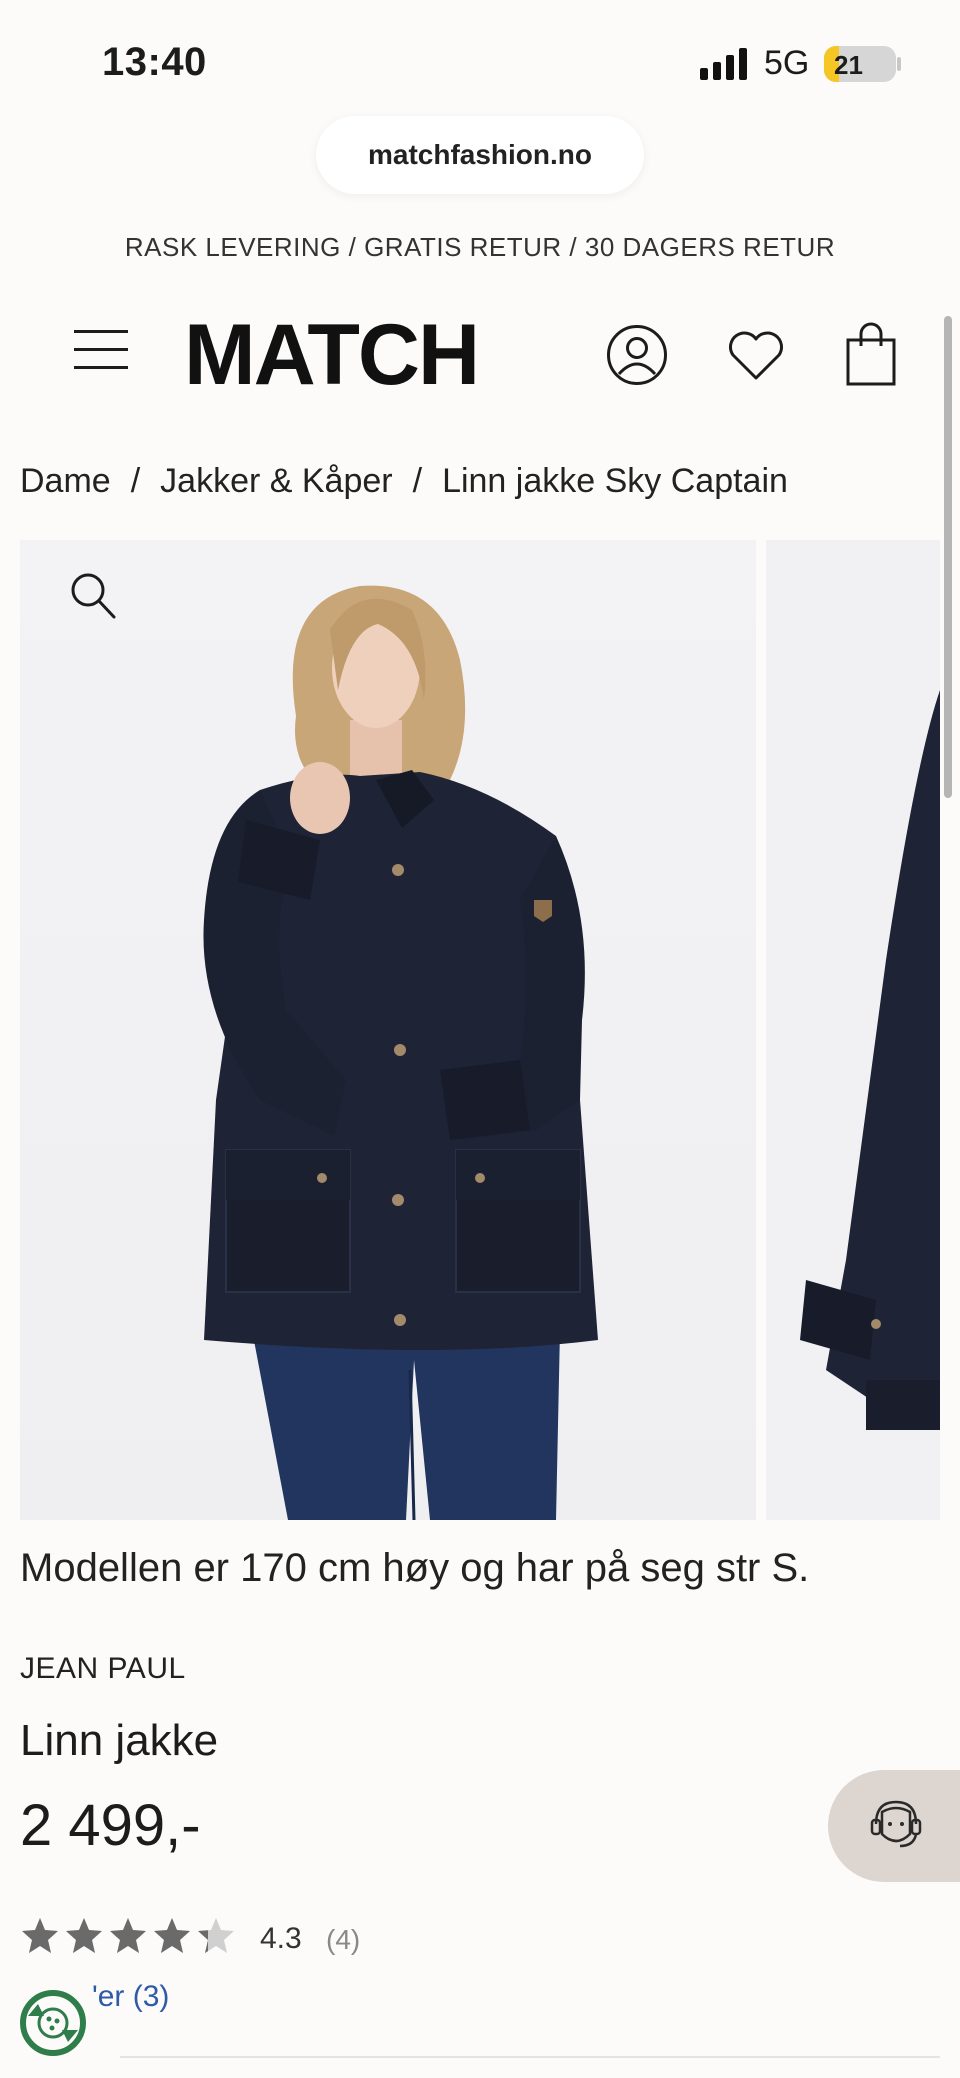  I want to click on divider, so click(530, 2057).